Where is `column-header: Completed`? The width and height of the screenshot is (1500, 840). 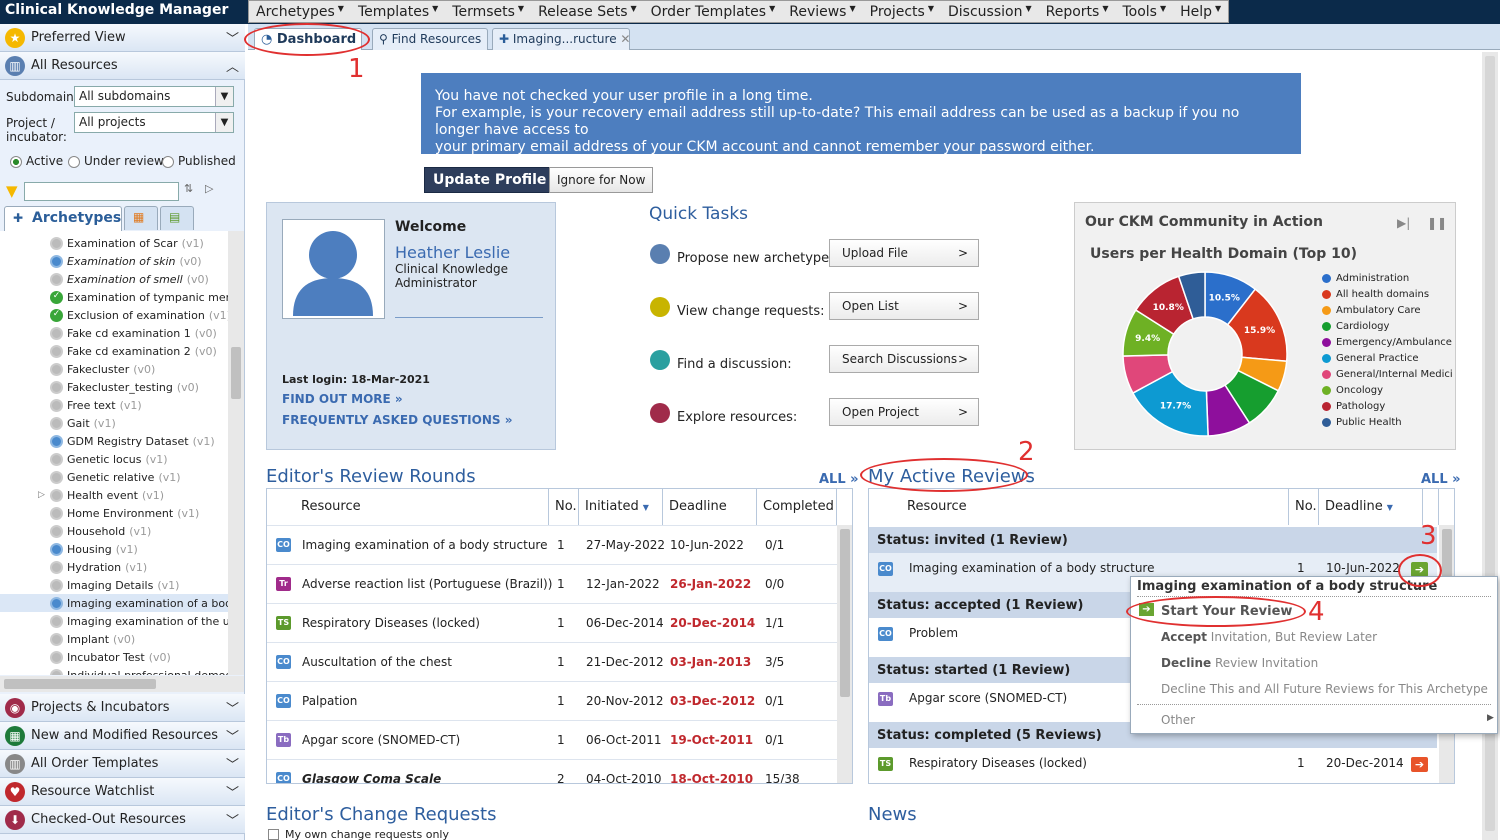 column-header: Completed is located at coordinates (797, 507).